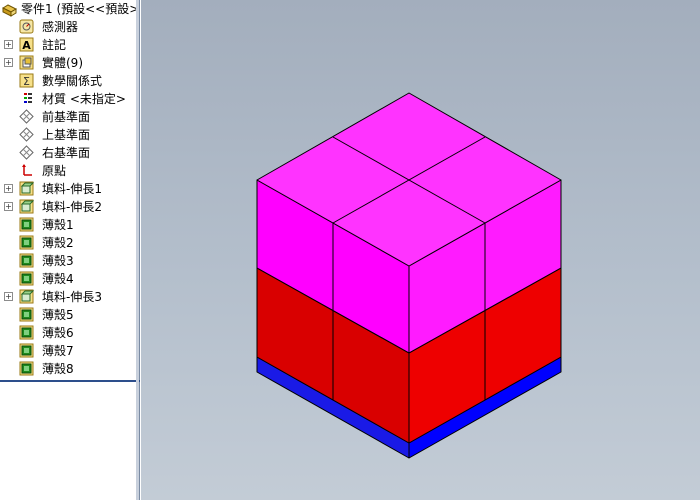 The width and height of the screenshot is (700, 500). I want to click on tree-item-label: 註記, so click(54, 45).